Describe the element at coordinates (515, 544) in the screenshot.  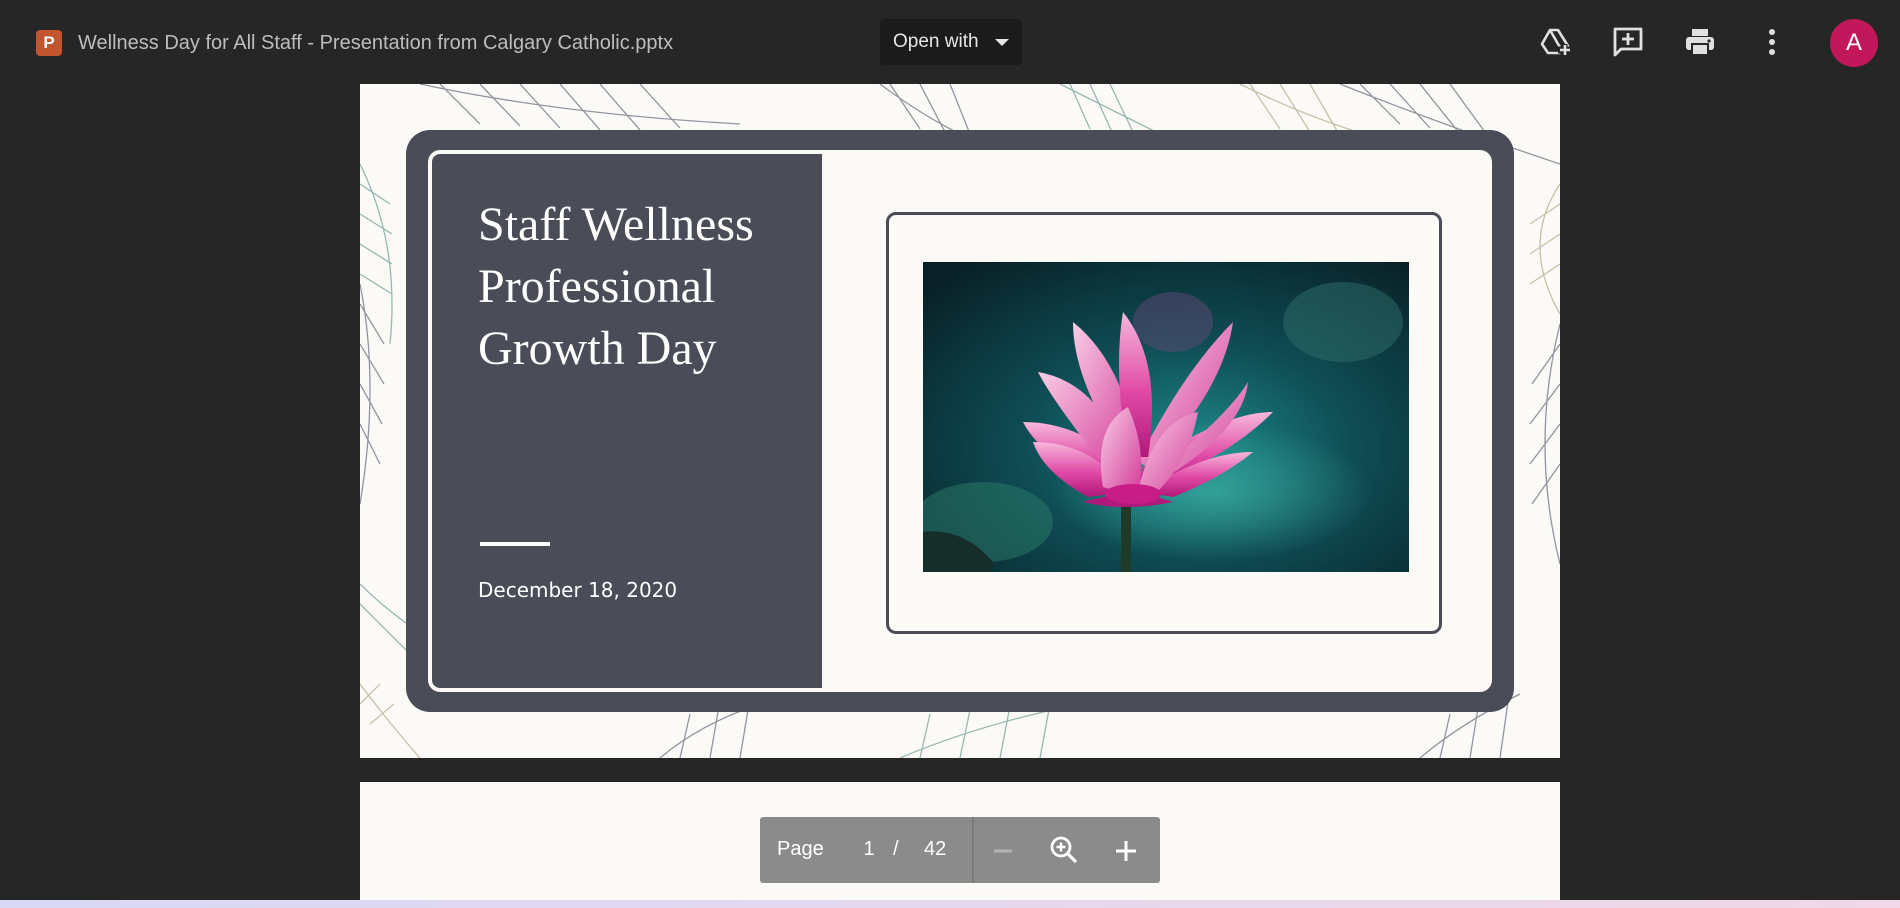
I see `title-divider` at that location.